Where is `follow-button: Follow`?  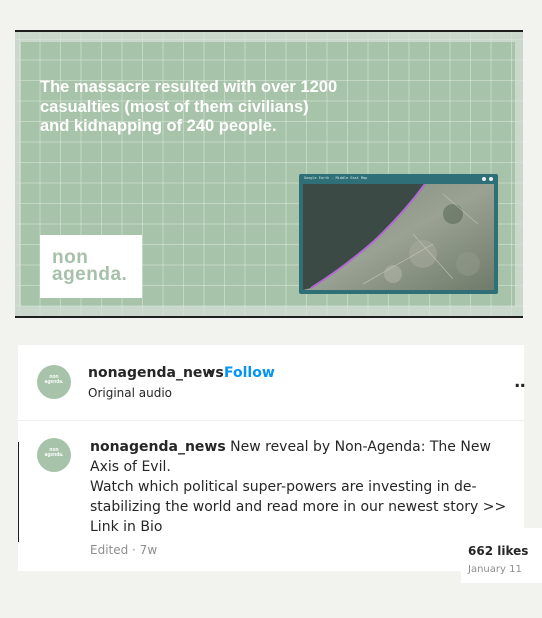 follow-button: Follow is located at coordinates (249, 373).